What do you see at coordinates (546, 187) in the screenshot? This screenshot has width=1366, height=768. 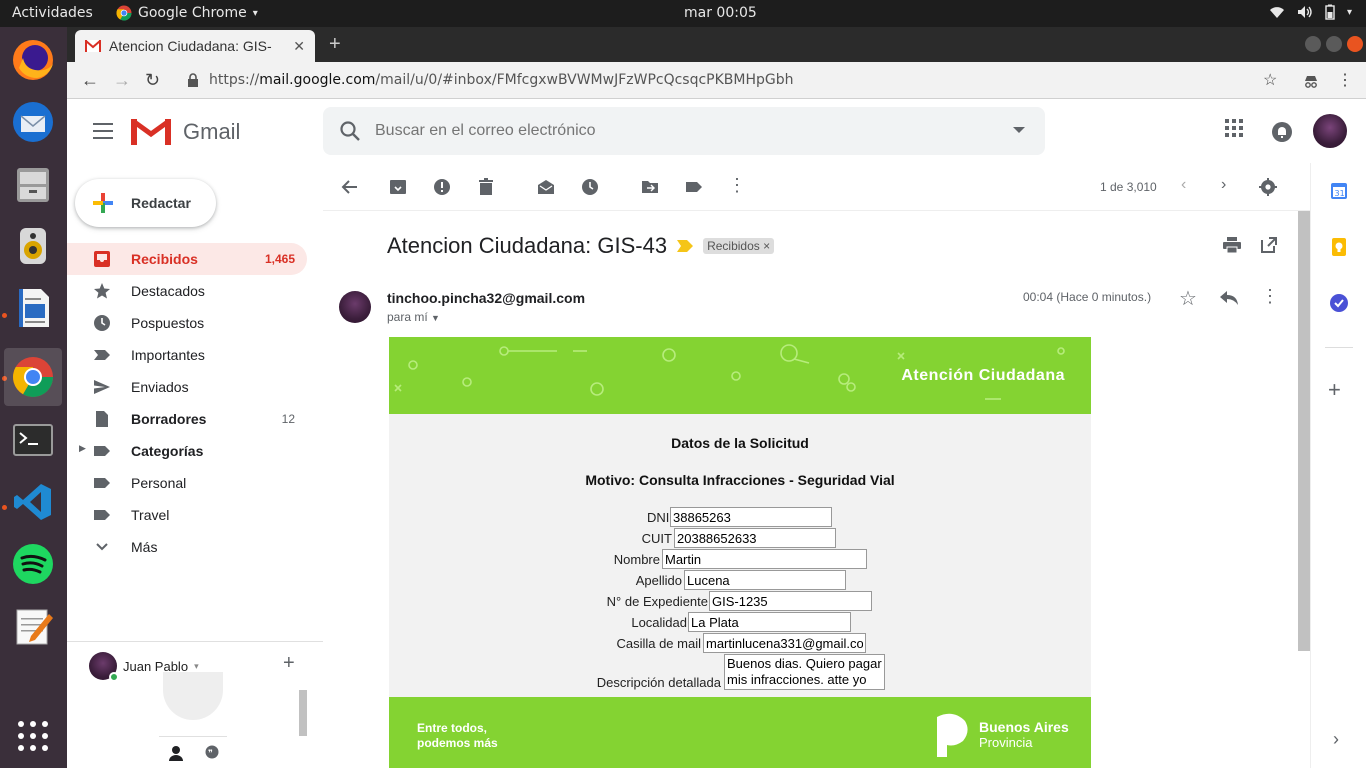 I see `mark-unread-icon` at bounding box center [546, 187].